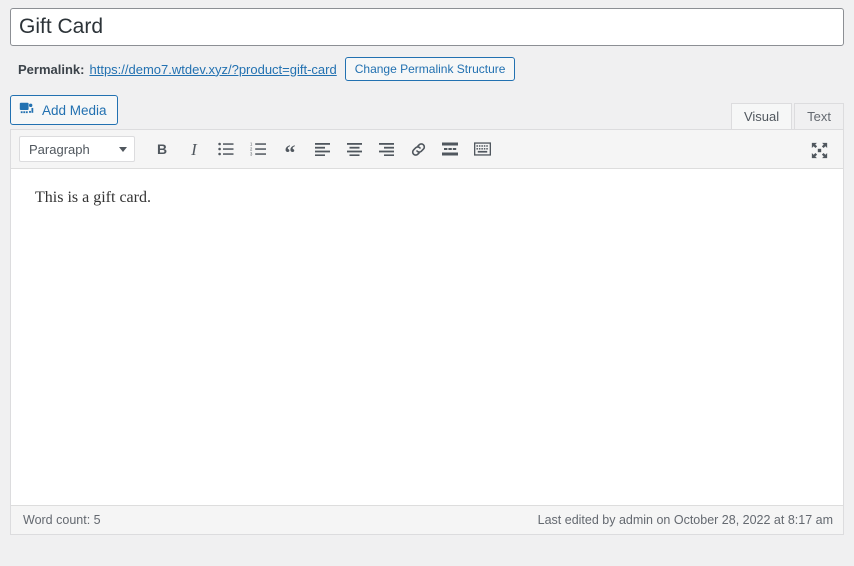  Describe the element at coordinates (93, 197) in the screenshot. I see `content-paragraph: This is a gift card.` at that location.